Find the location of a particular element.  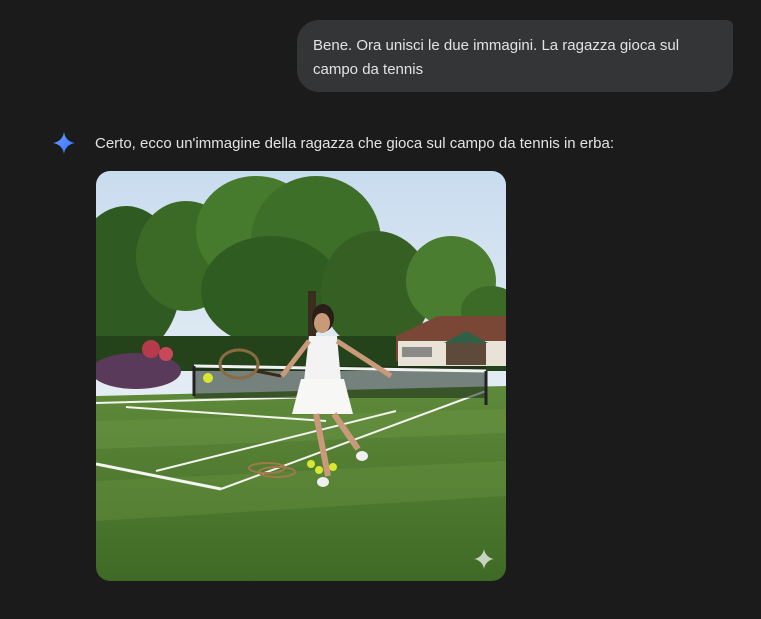

sparkle-watermark-icon is located at coordinates (484, 559).